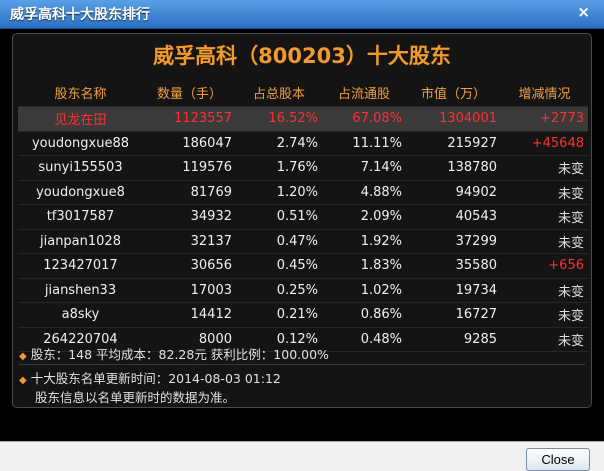 The height and width of the screenshot is (471, 604). I want to click on summary-line: ◆ 股东：148 平均成本：82.28元 获利比例：100.00%, so click(302, 353).